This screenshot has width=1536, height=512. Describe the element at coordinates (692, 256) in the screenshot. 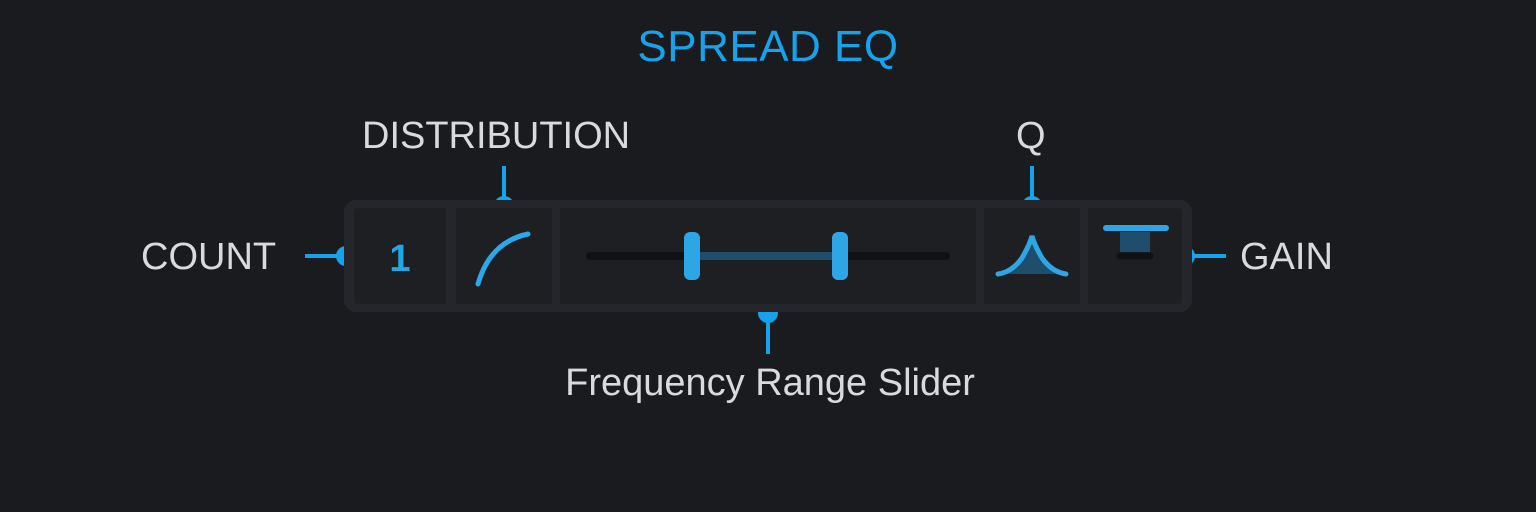

I see `slider-low-handle` at that location.